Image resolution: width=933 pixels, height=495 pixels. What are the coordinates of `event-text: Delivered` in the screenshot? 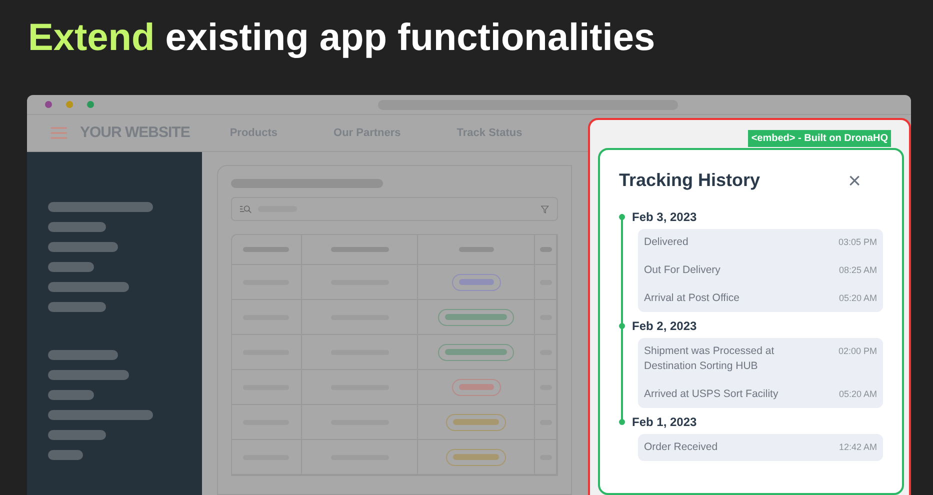 It's located at (667, 242).